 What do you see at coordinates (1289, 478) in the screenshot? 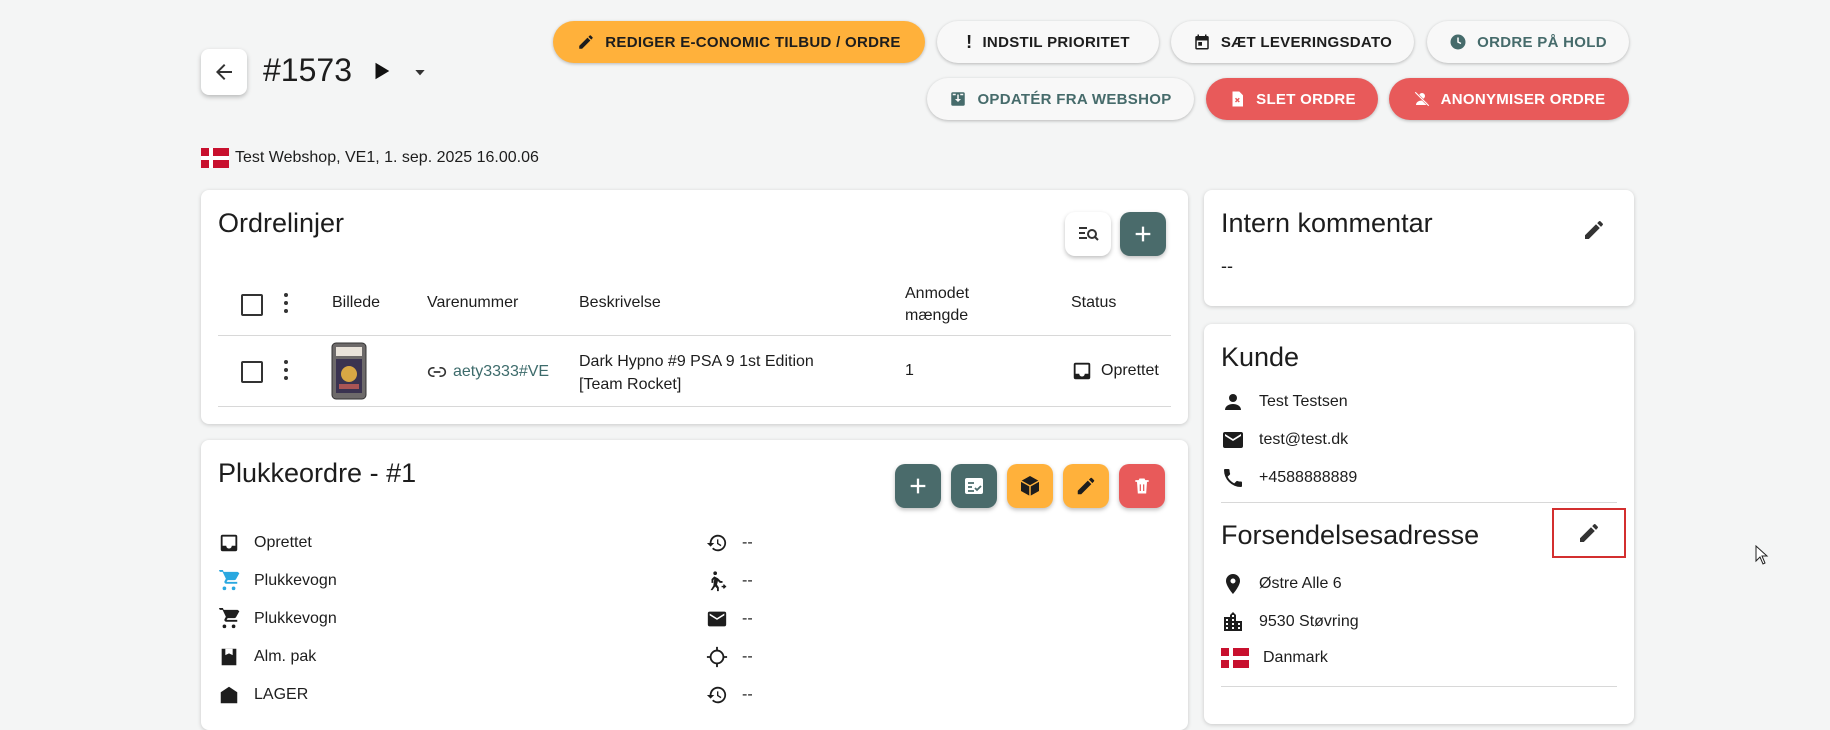
I see `customer-phone-row: +4588888889` at bounding box center [1289, 478].